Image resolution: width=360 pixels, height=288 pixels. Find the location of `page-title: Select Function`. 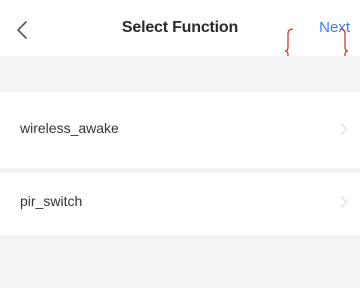

page-title: Select Function is located at coordinates (180, 27).